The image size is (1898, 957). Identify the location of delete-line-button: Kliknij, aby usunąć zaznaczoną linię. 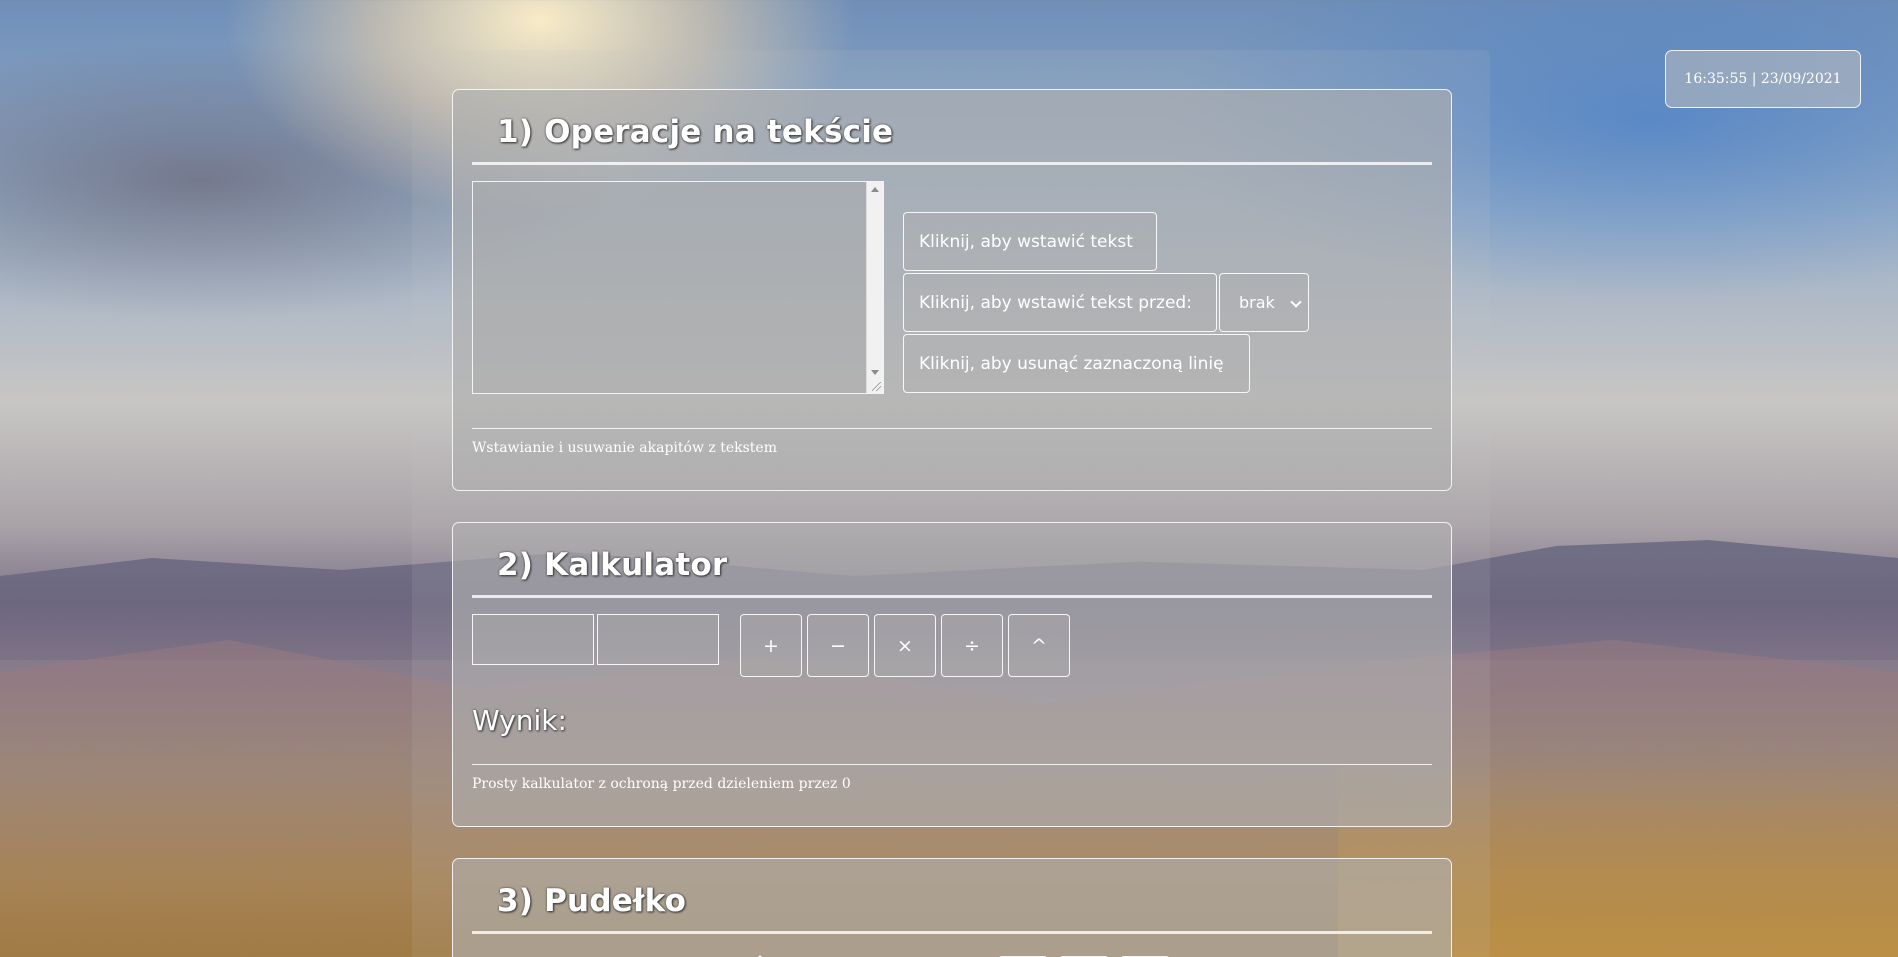
(1076, 363).